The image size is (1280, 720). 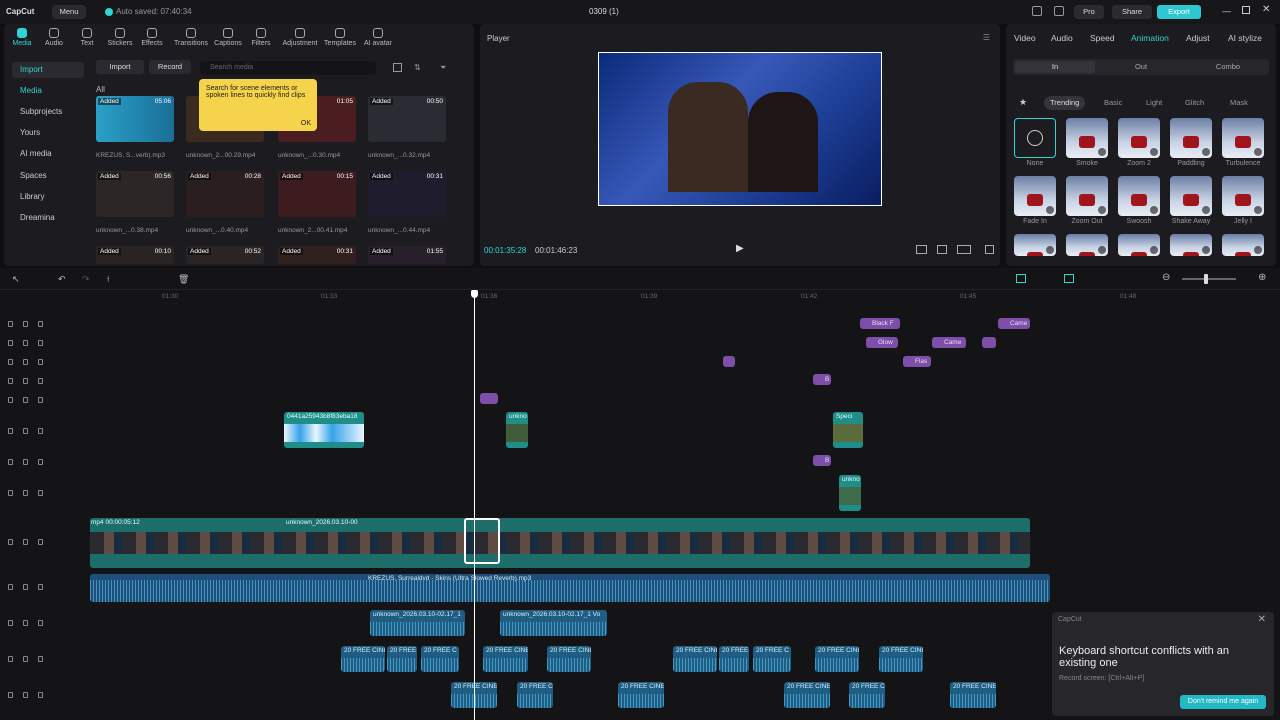 I want to click on zoom-slider, so click(x=1209, y=279).